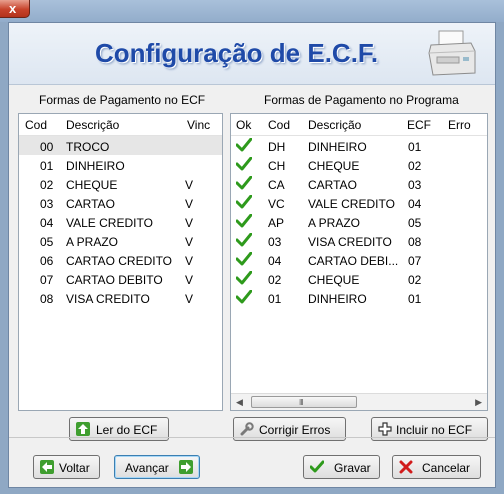  Describe the element at coordinates (359, 164) in the screenshot. I see `table-row: CH CHEQUE 02` at that location.